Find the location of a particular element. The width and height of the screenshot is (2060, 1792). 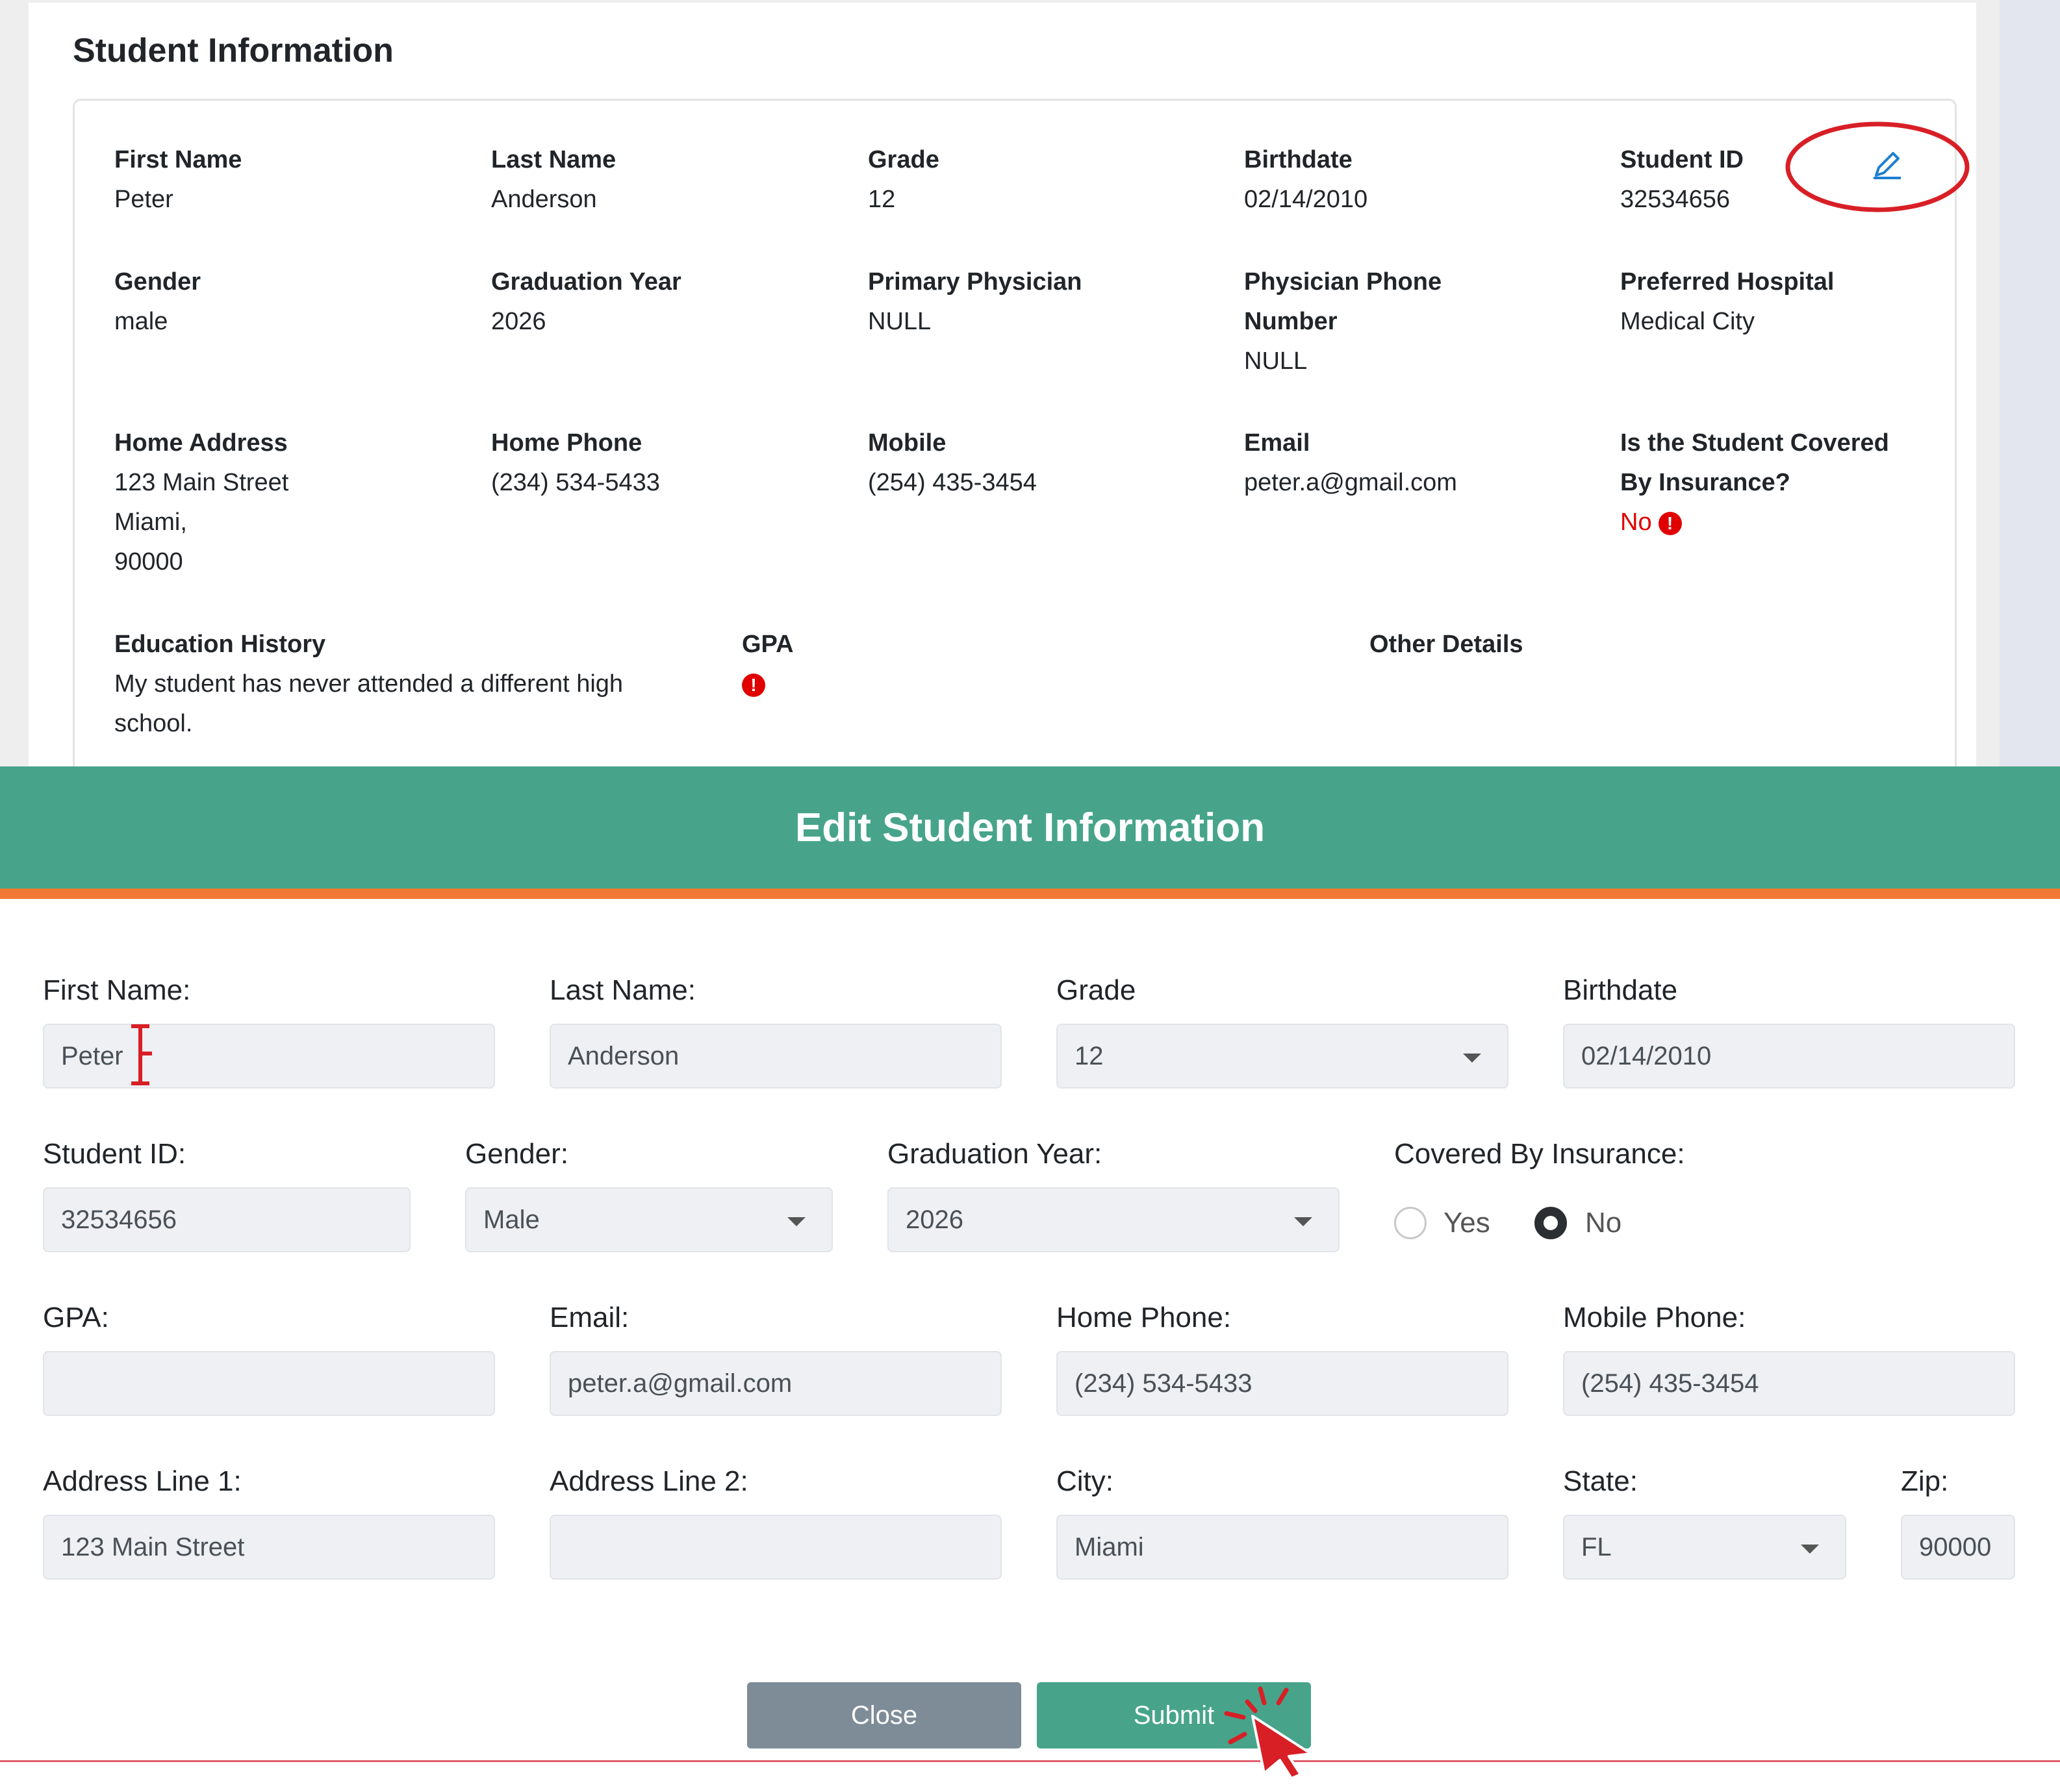

value: (234) 534-5433 is located at coordinates (575, 482).